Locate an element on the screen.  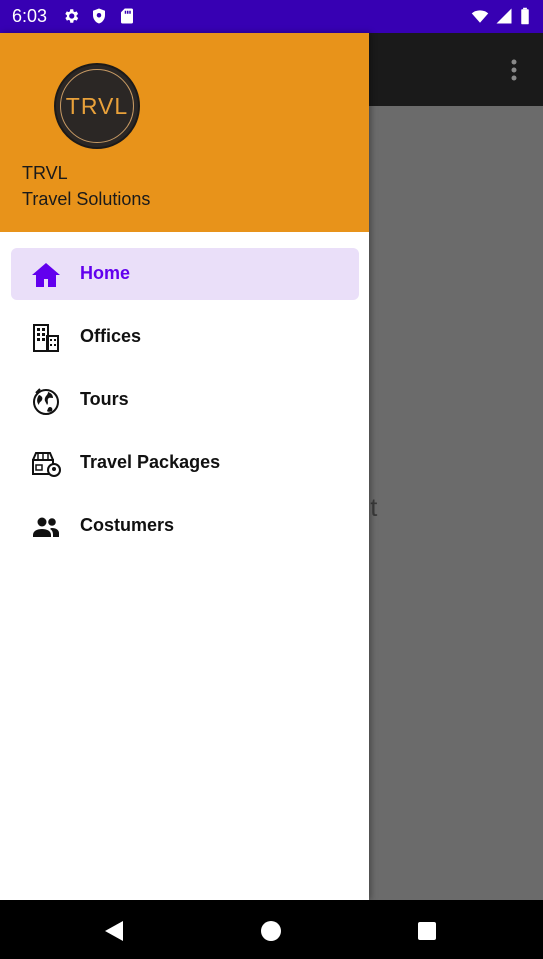
menu-label-tours: Tours is located at coordinates (104, 399).